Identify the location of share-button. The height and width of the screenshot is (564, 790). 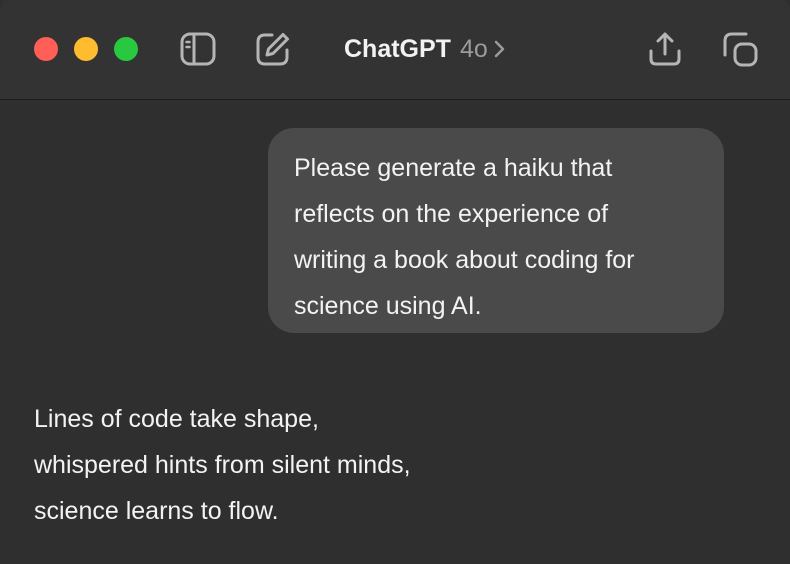
(665, 49).